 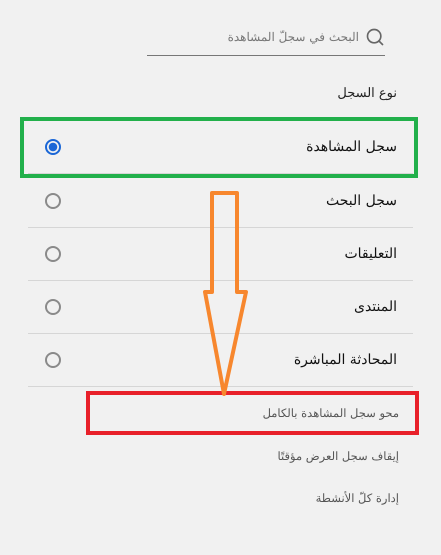 What do you see at coordinates (220, 201) in the screenshot?
I see `history-type-option: سجل البحث` at bounding box center [220, 201].